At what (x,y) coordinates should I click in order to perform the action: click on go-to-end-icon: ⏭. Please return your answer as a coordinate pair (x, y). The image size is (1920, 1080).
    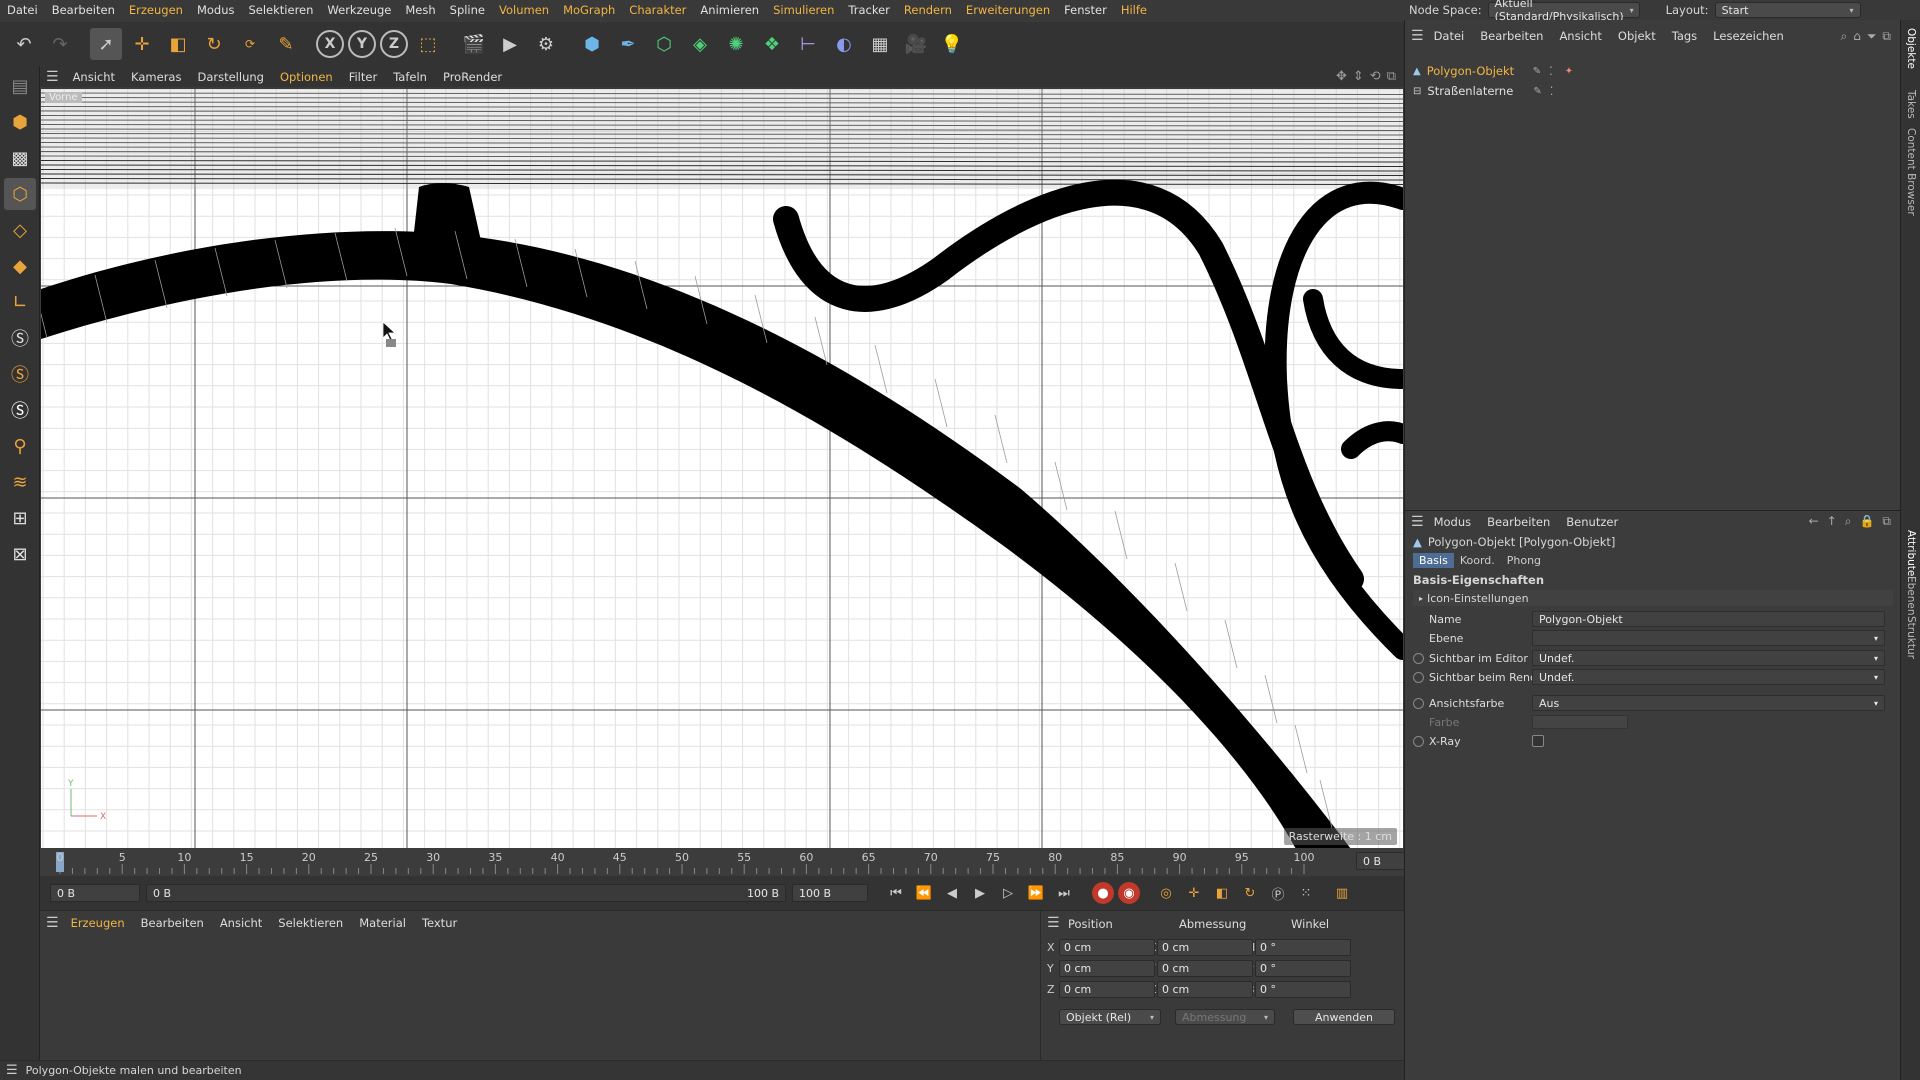
    Looking at the image, I should click on (1064, 893).